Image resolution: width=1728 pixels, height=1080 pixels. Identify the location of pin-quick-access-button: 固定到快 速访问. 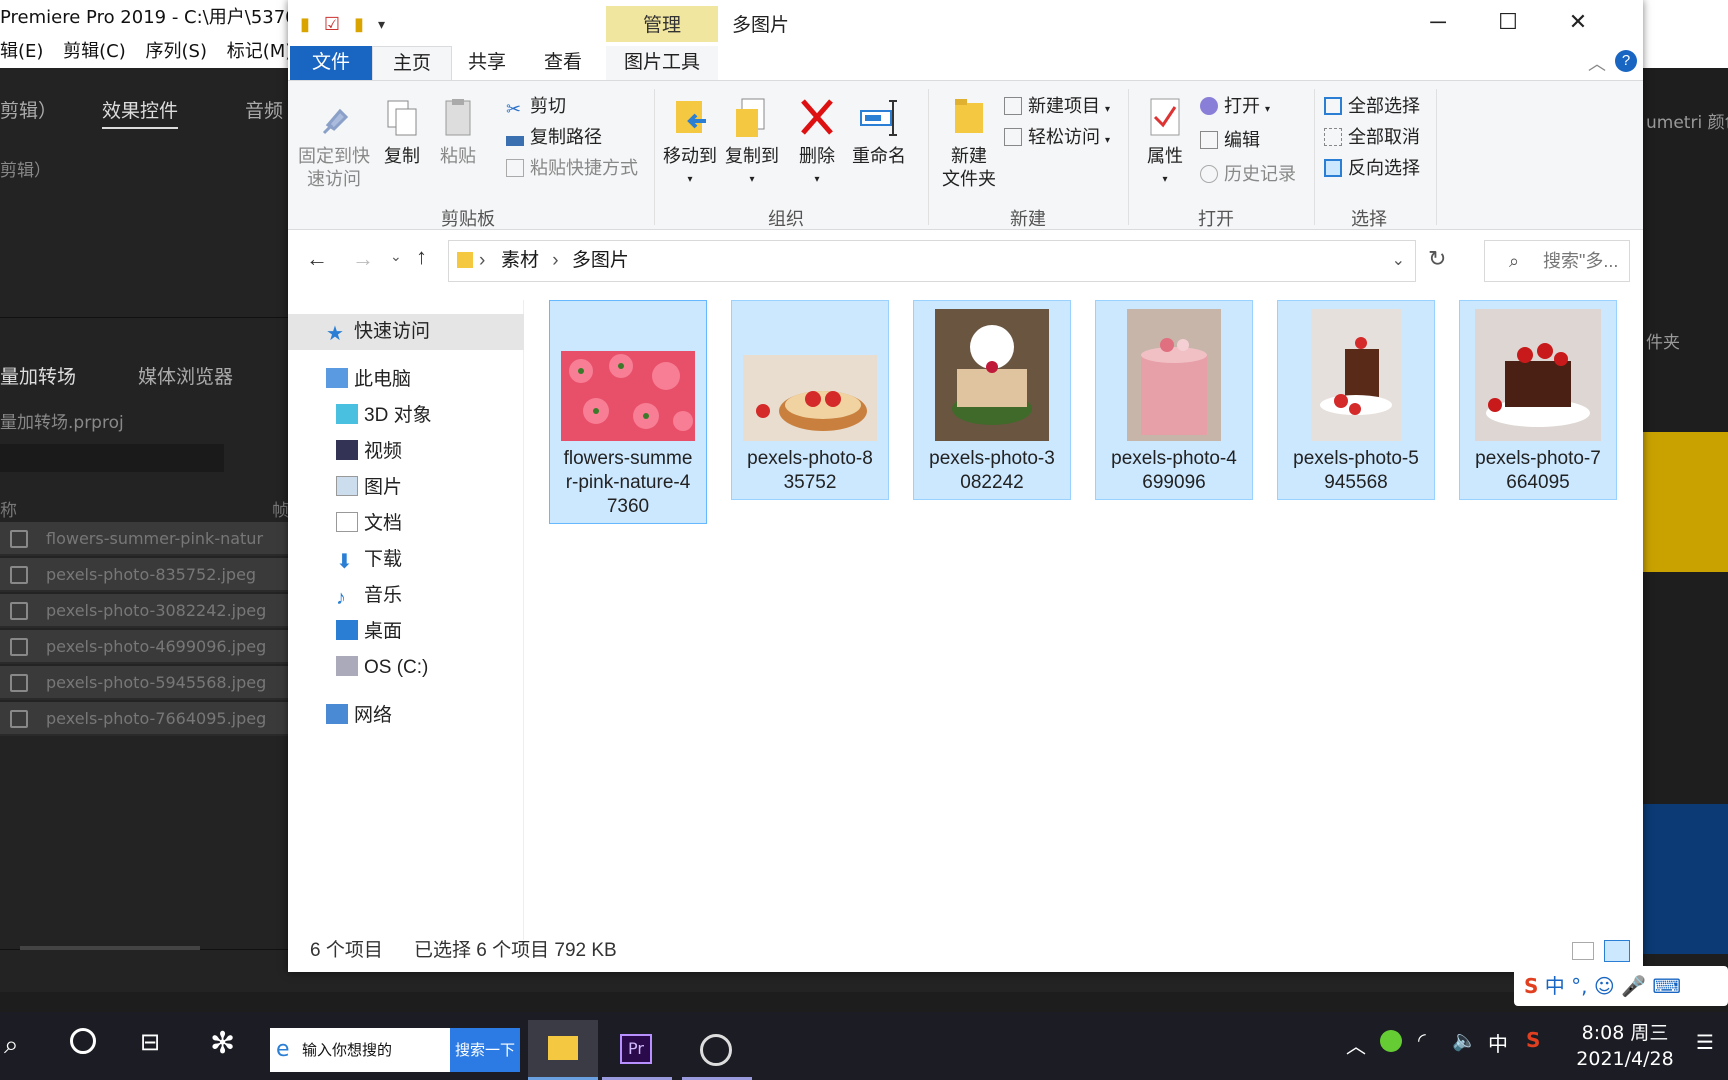
(334, 143).